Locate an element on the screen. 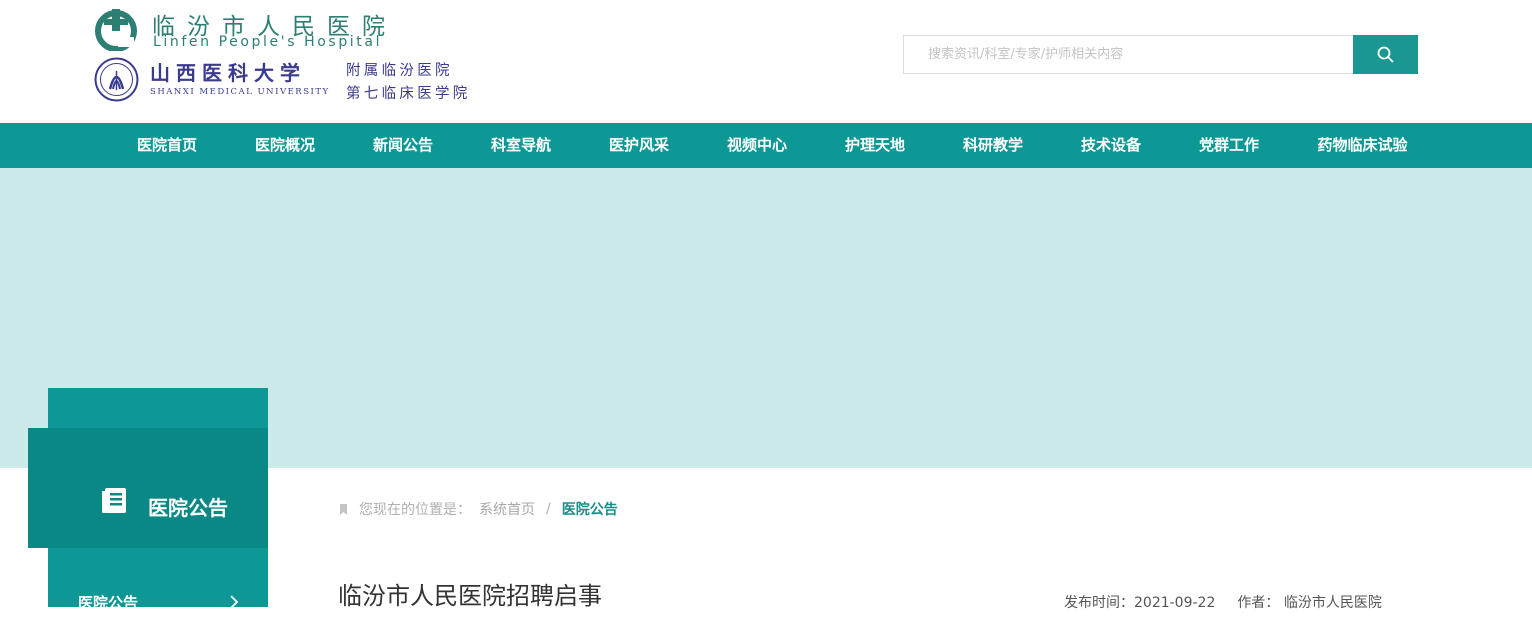  affiliation-line-1: 附属临汾医院 is located at coordinates (399, 71).